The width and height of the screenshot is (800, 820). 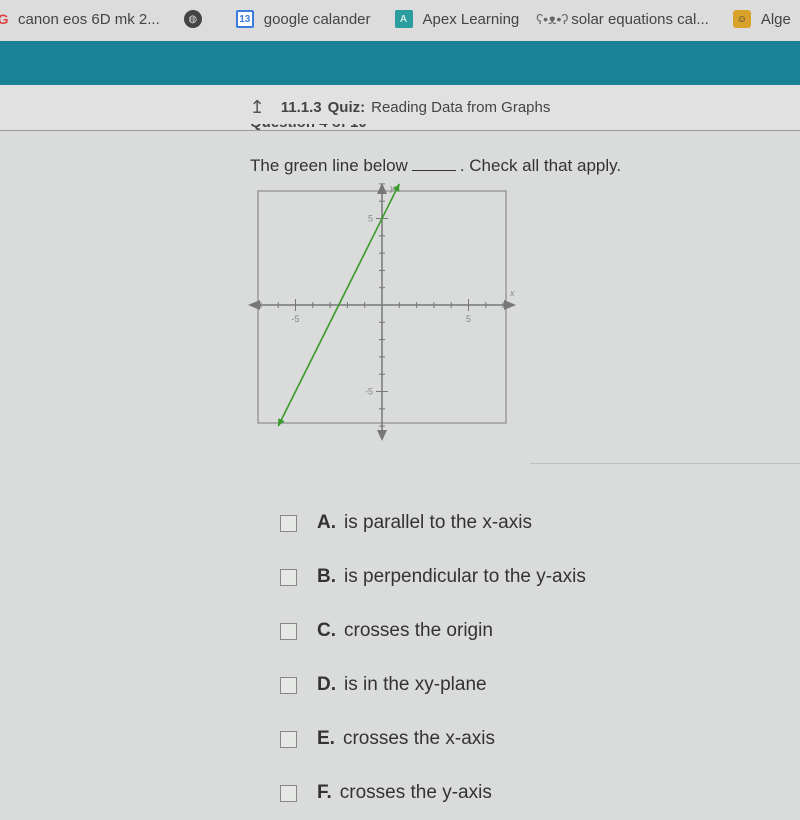 I want to click on choice-text: crosses the x-axis, so click(x=418, y=738).